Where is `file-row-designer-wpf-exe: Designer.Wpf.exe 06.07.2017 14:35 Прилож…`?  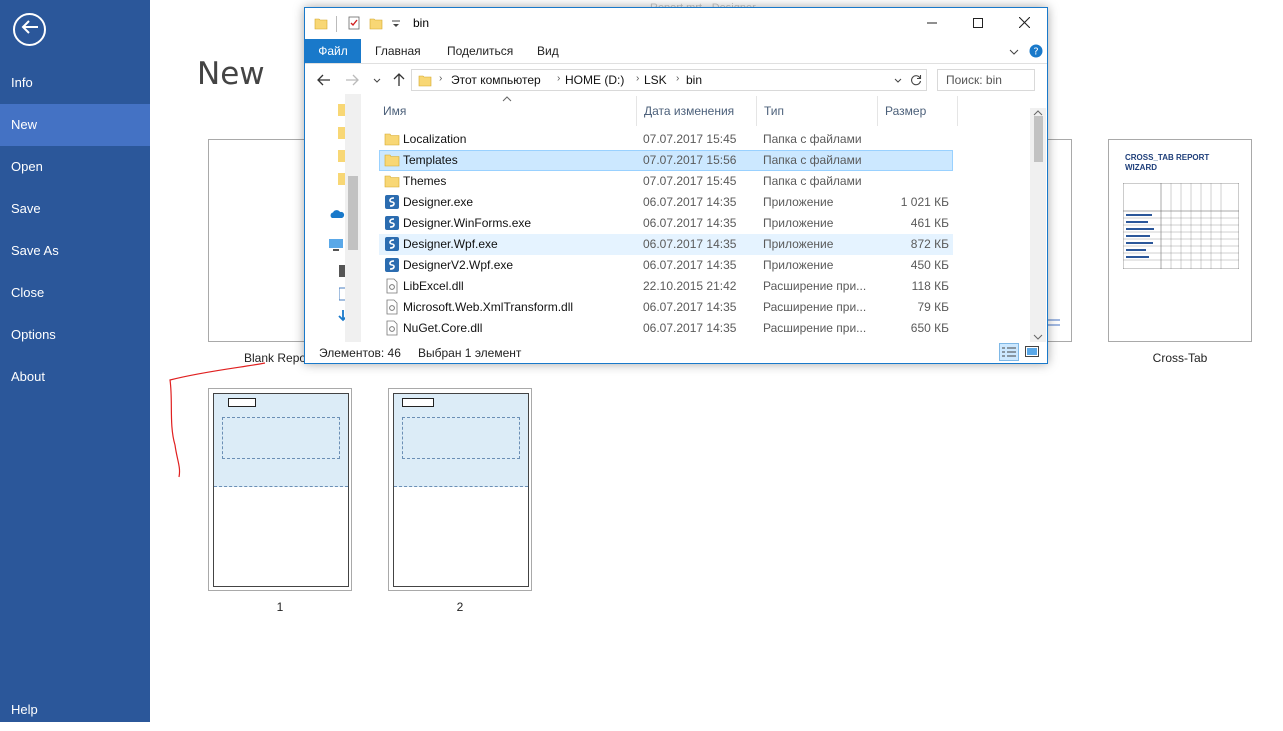 file-row-designer-wpf-exe: Designer.Wpf.exe 06.07.2017 14:35 Прилож… is located at coordinates (666, 244).